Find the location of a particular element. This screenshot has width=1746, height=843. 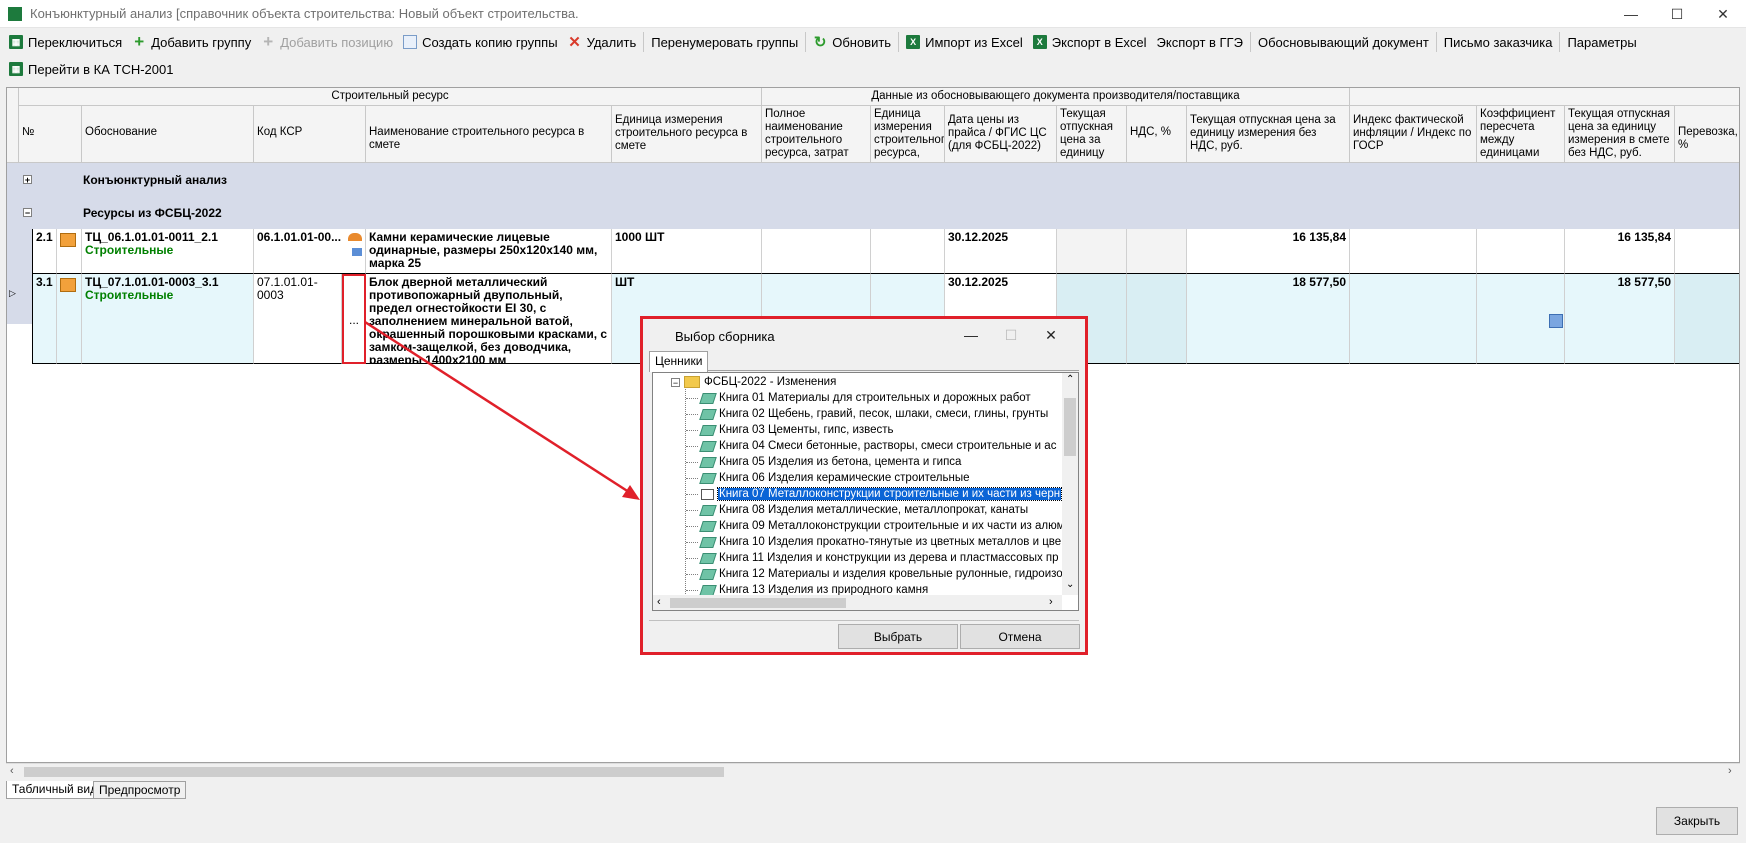

customer-letter-button: Письмо заказчика is located at coordinates (1498, 42).